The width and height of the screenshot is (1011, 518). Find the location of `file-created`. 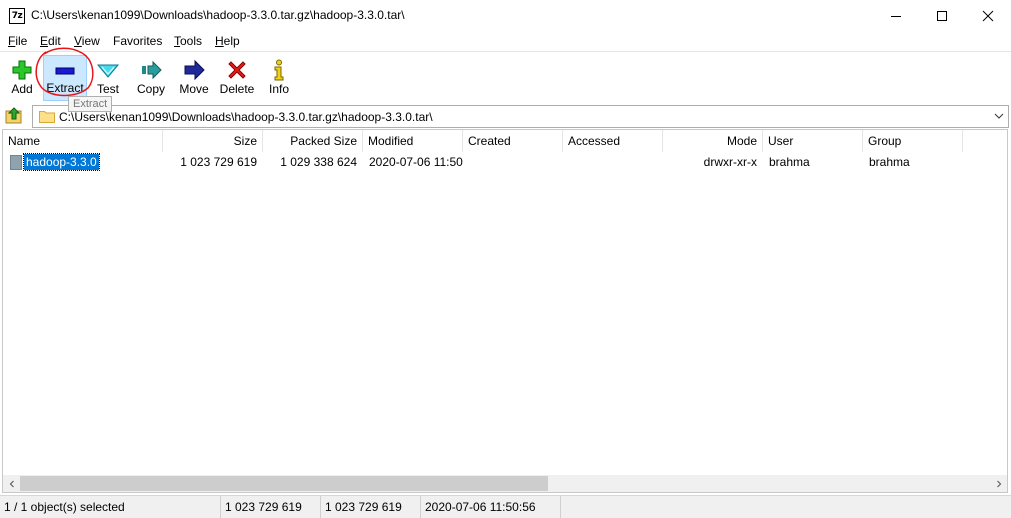

file-created is located at coordinates (516, 162).